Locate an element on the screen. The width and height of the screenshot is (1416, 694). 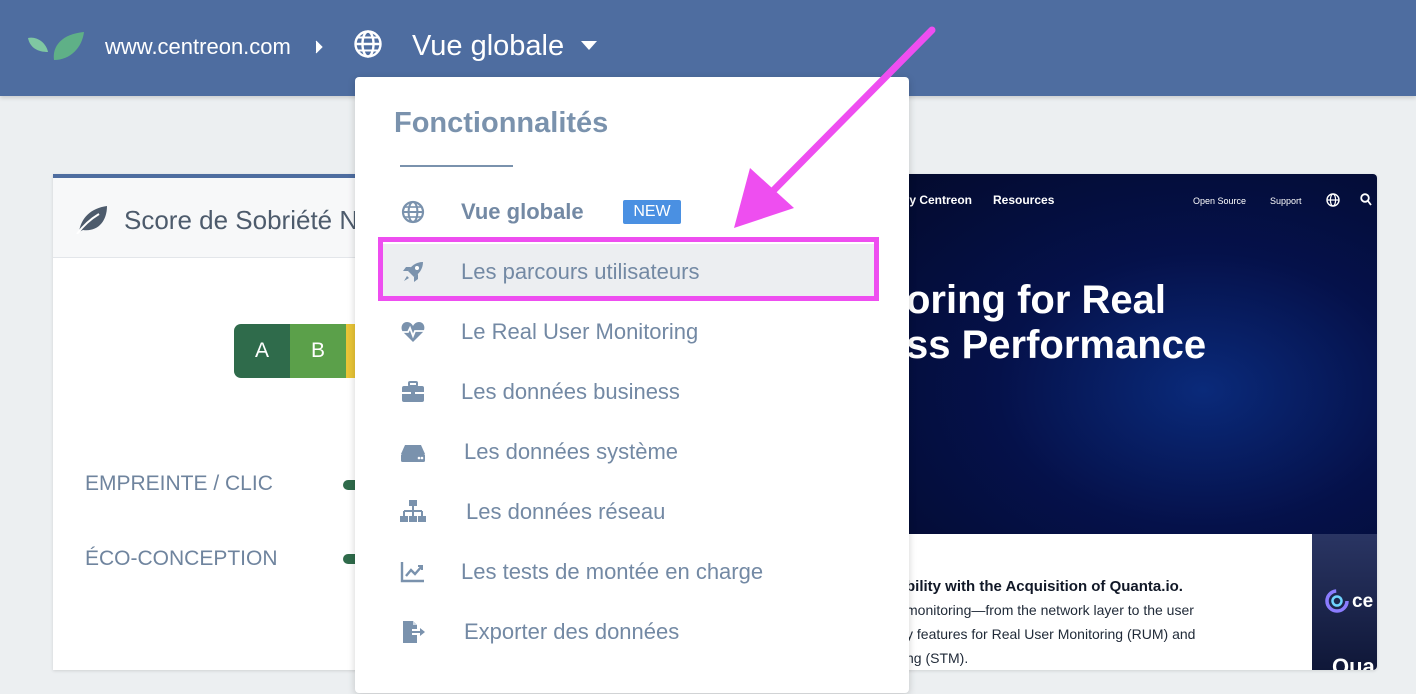
menu-item-donnees-reseau: Les données réseau is located at coordinates (628, 512).